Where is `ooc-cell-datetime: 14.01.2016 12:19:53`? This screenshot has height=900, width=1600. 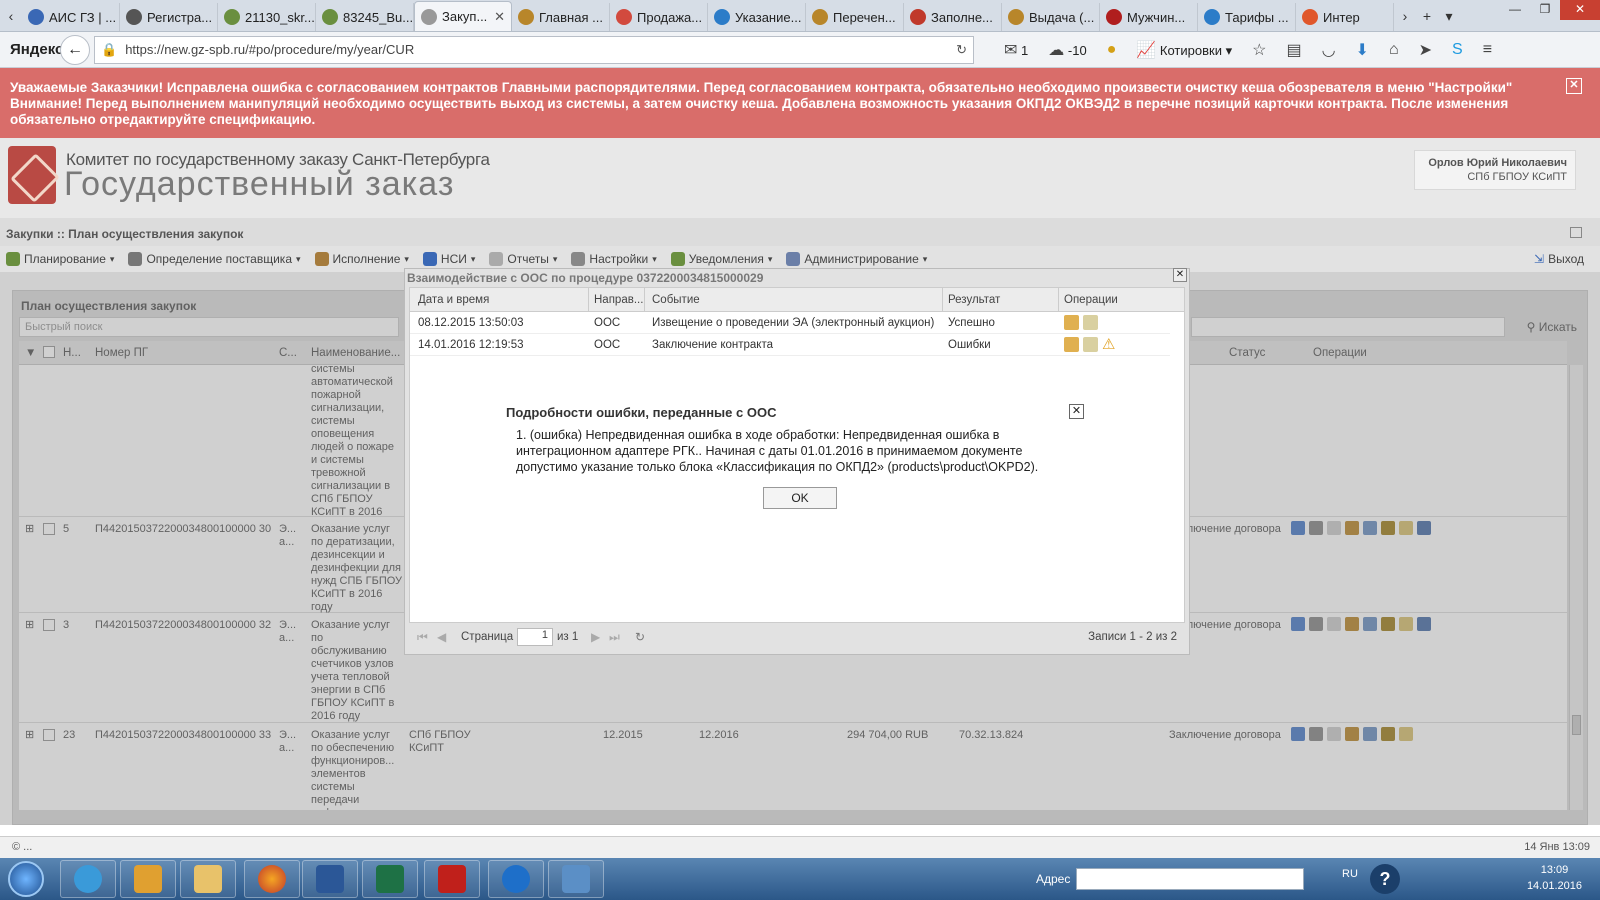
ooc-cell-datetime: 14.01.2016 12:19:53 is located at coordinates (471, 345).